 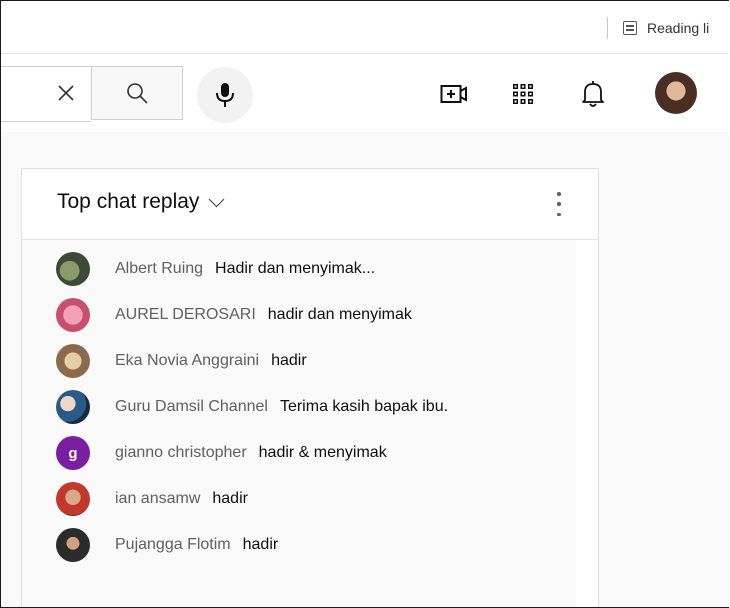 I want to click on avatar-letter: g, so click(x=73, y=453).